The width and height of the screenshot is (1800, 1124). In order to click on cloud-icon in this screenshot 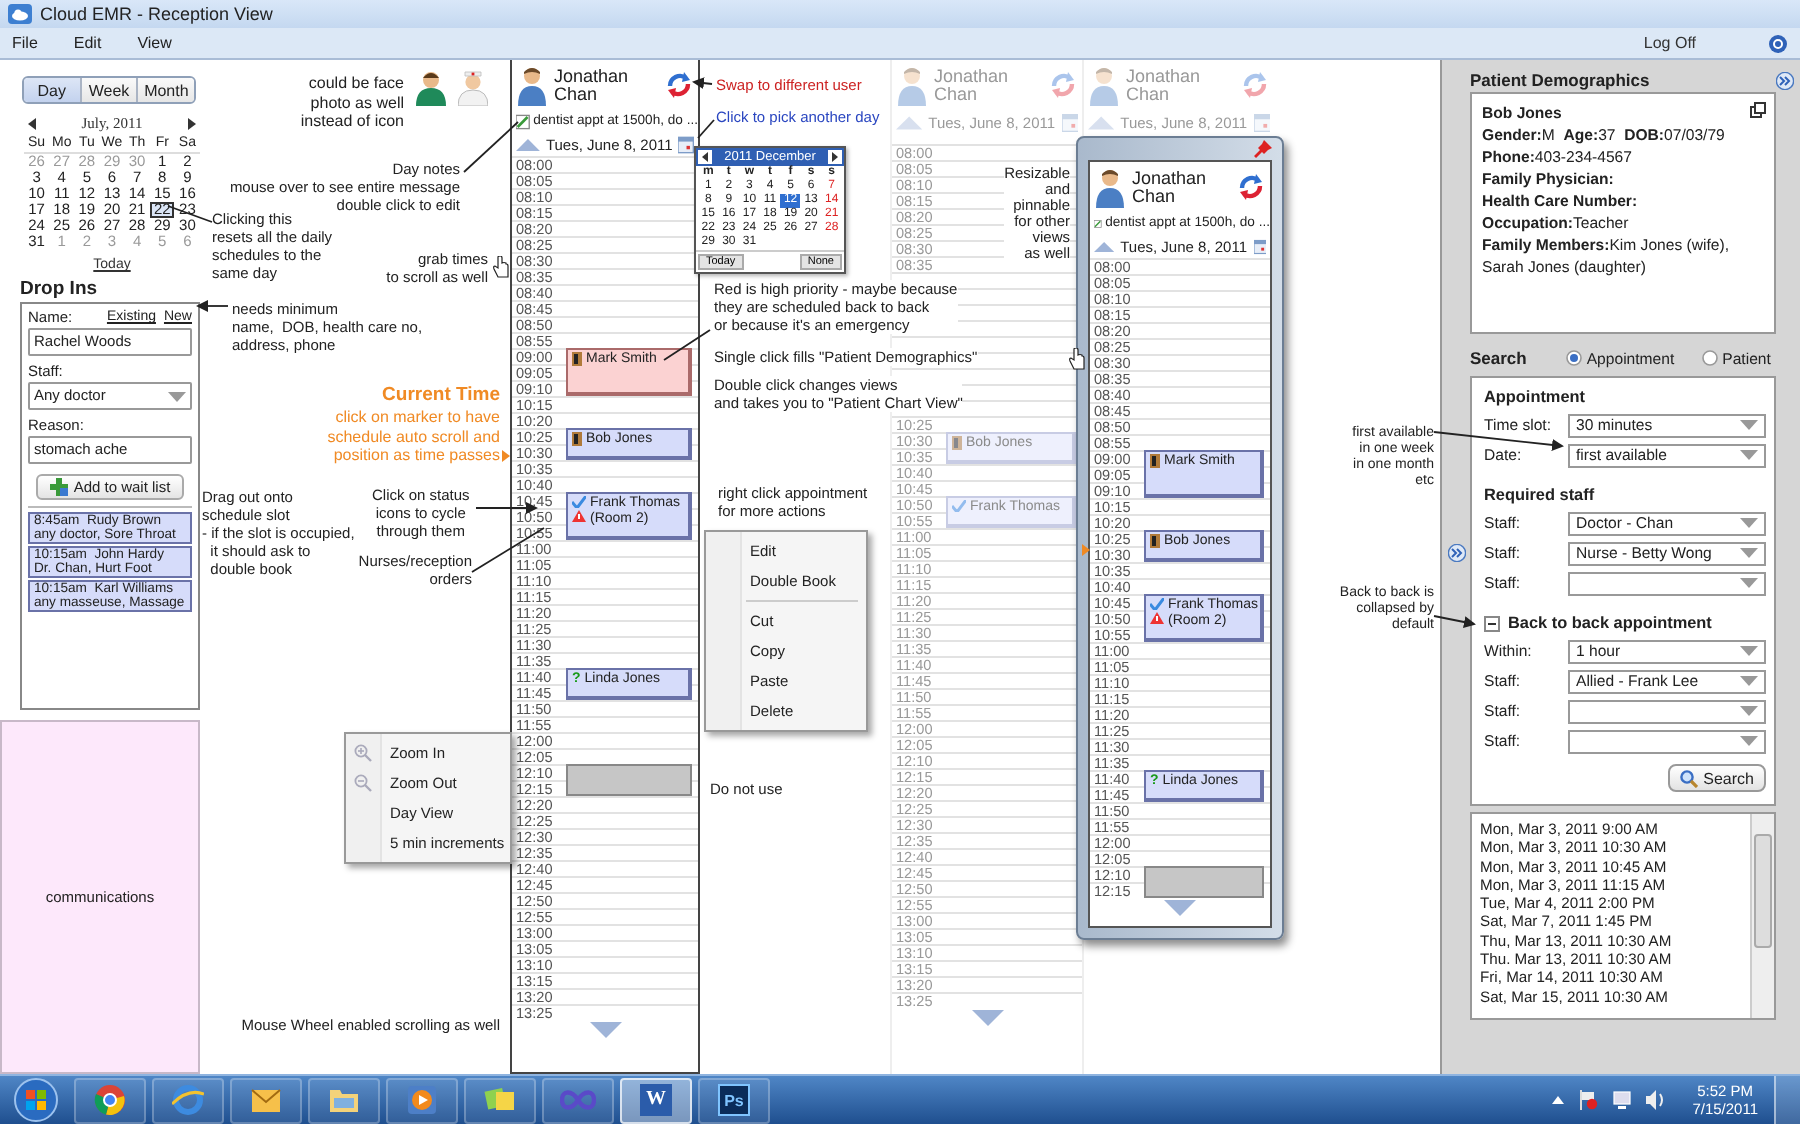, I will do `click(20, 14)`.